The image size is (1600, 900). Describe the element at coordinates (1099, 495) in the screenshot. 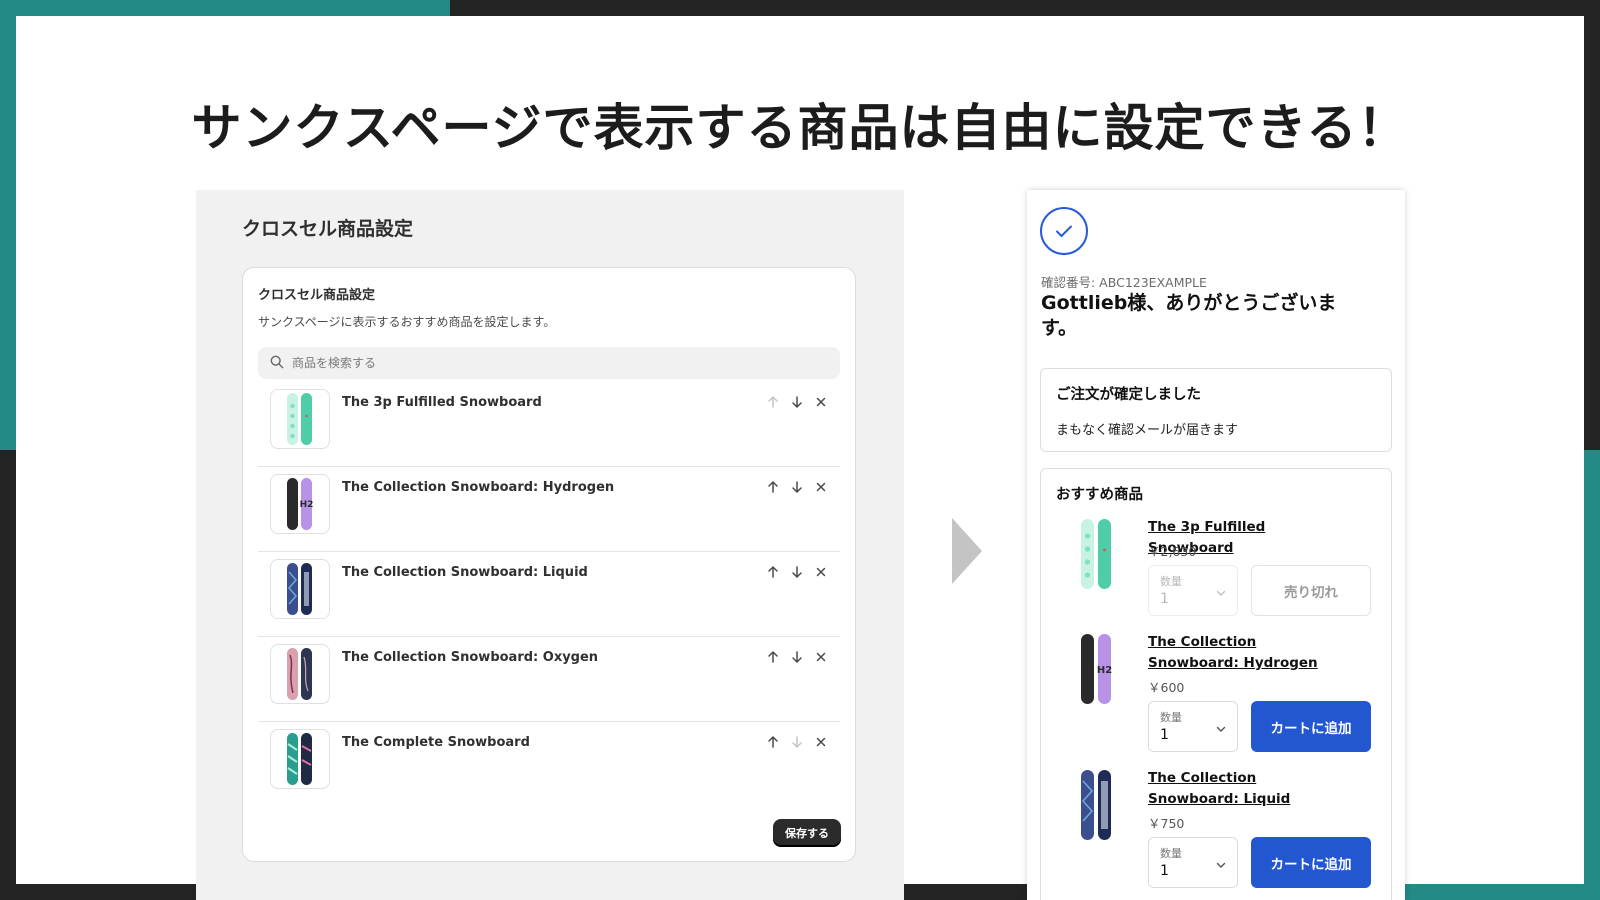

I see `recommended-title: おすすめ商品` at that location.